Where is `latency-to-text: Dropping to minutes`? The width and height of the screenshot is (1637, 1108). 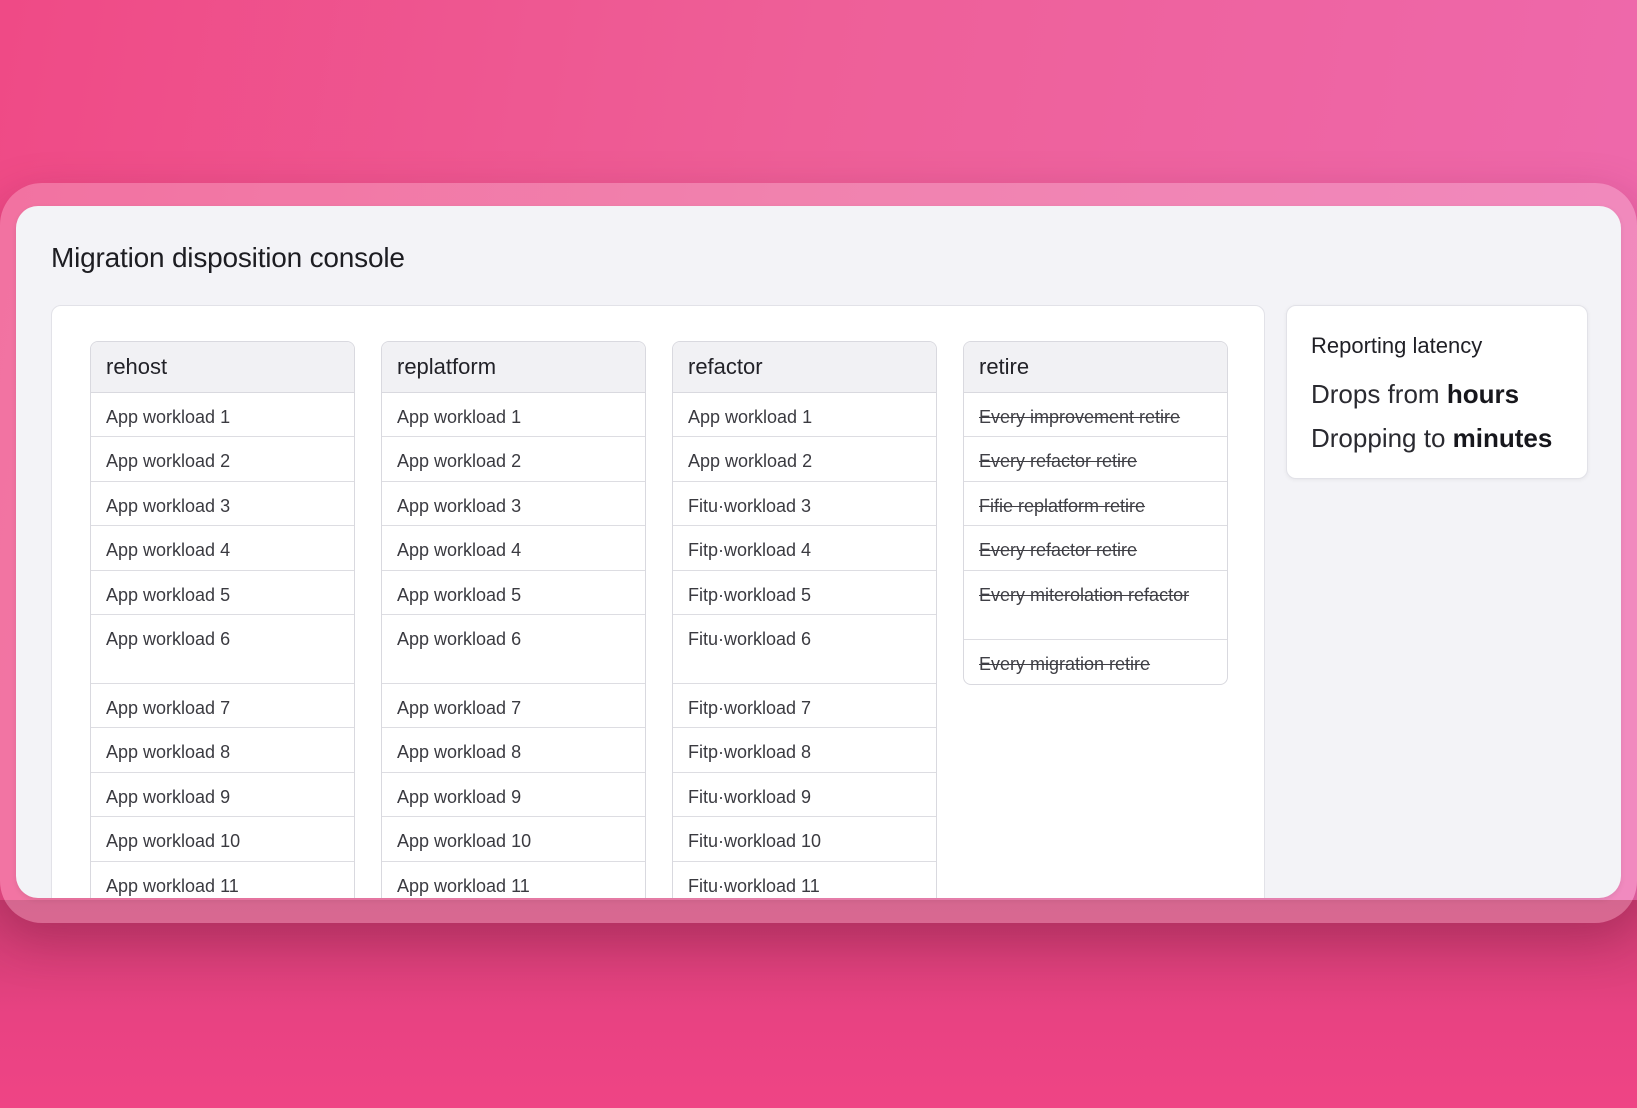 latency-to-text: Dropping to minutes is located at coordinates (1431, 438).